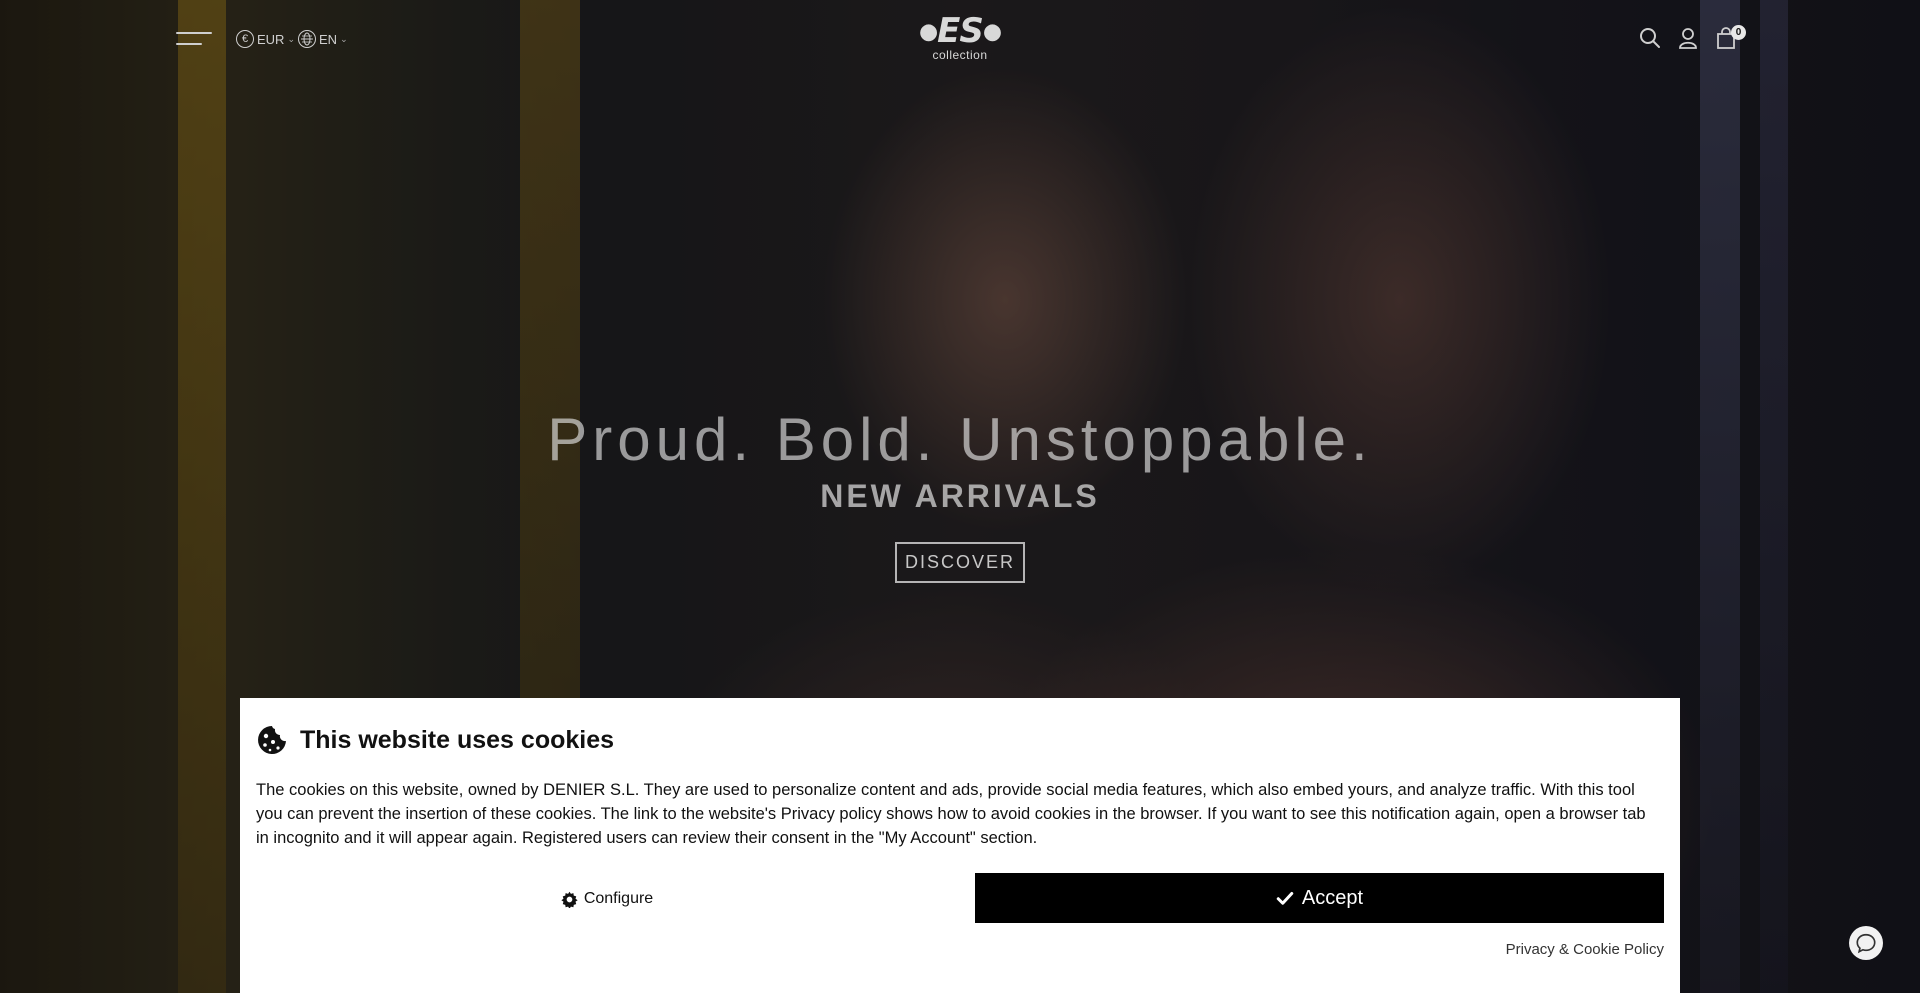 Image resolution: width=1920 pixels, height=993 pixels. I want to click on euro-icon: €, so click(245, 39).